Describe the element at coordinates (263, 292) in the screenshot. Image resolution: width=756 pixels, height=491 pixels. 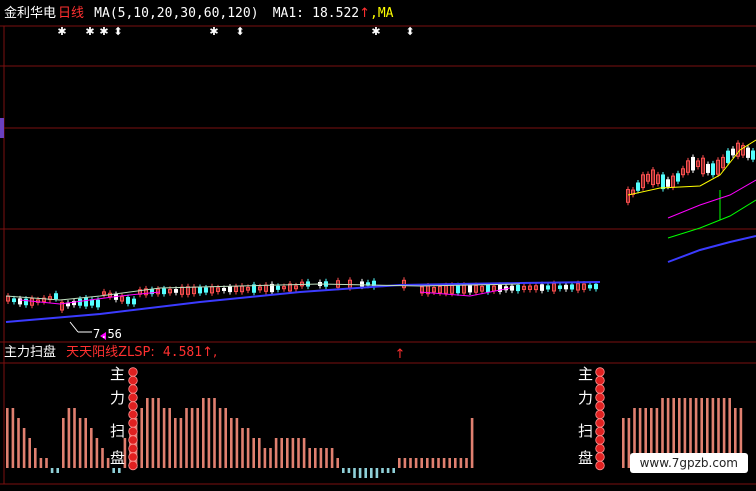
I see `ma-line-short` at that location.